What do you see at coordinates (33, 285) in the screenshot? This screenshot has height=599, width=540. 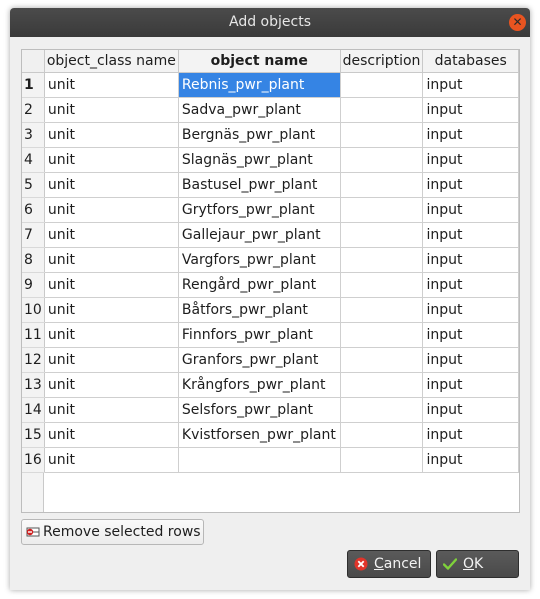 I see `row-header: 9` at bounding box center [33, 285].